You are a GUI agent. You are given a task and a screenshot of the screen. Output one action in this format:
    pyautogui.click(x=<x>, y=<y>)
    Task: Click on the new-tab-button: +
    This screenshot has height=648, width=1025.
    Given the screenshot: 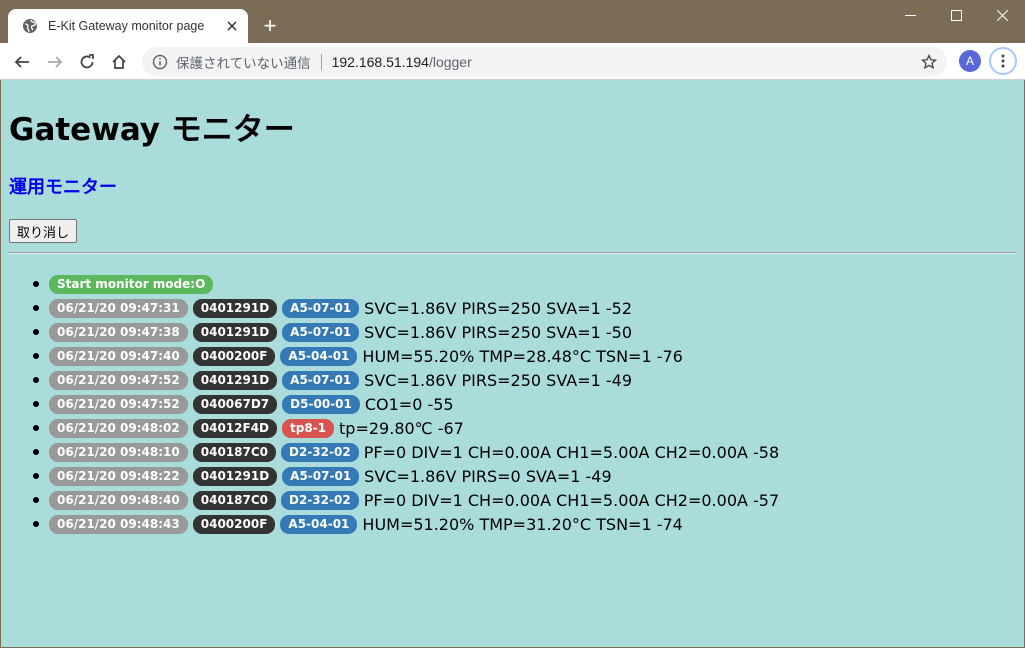 What is the action you would take?
    pyautogui.click(x=270, y=26)
    